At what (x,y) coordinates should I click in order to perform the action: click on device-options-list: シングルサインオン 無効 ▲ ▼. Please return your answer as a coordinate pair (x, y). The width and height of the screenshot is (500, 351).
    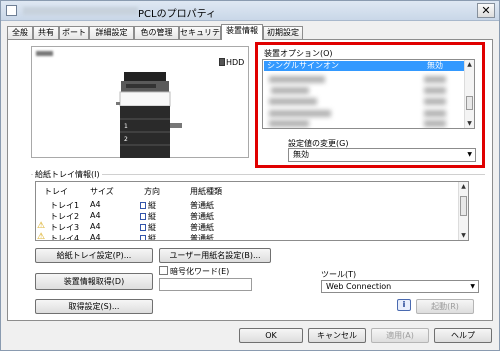
    Looking at the image, I should click on (368, 94).